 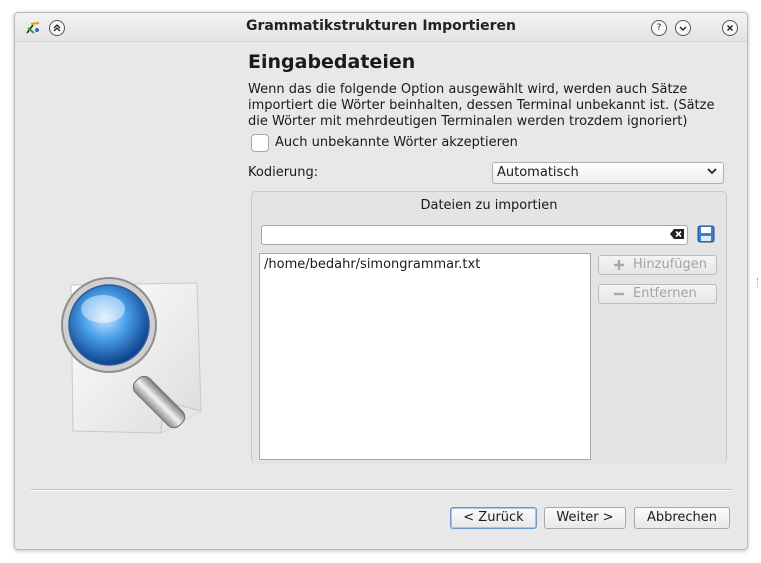 What do you see at coordinates (659, 28) in the screenshot?
I see `help-button: ?` at bounding box center [659, 28].